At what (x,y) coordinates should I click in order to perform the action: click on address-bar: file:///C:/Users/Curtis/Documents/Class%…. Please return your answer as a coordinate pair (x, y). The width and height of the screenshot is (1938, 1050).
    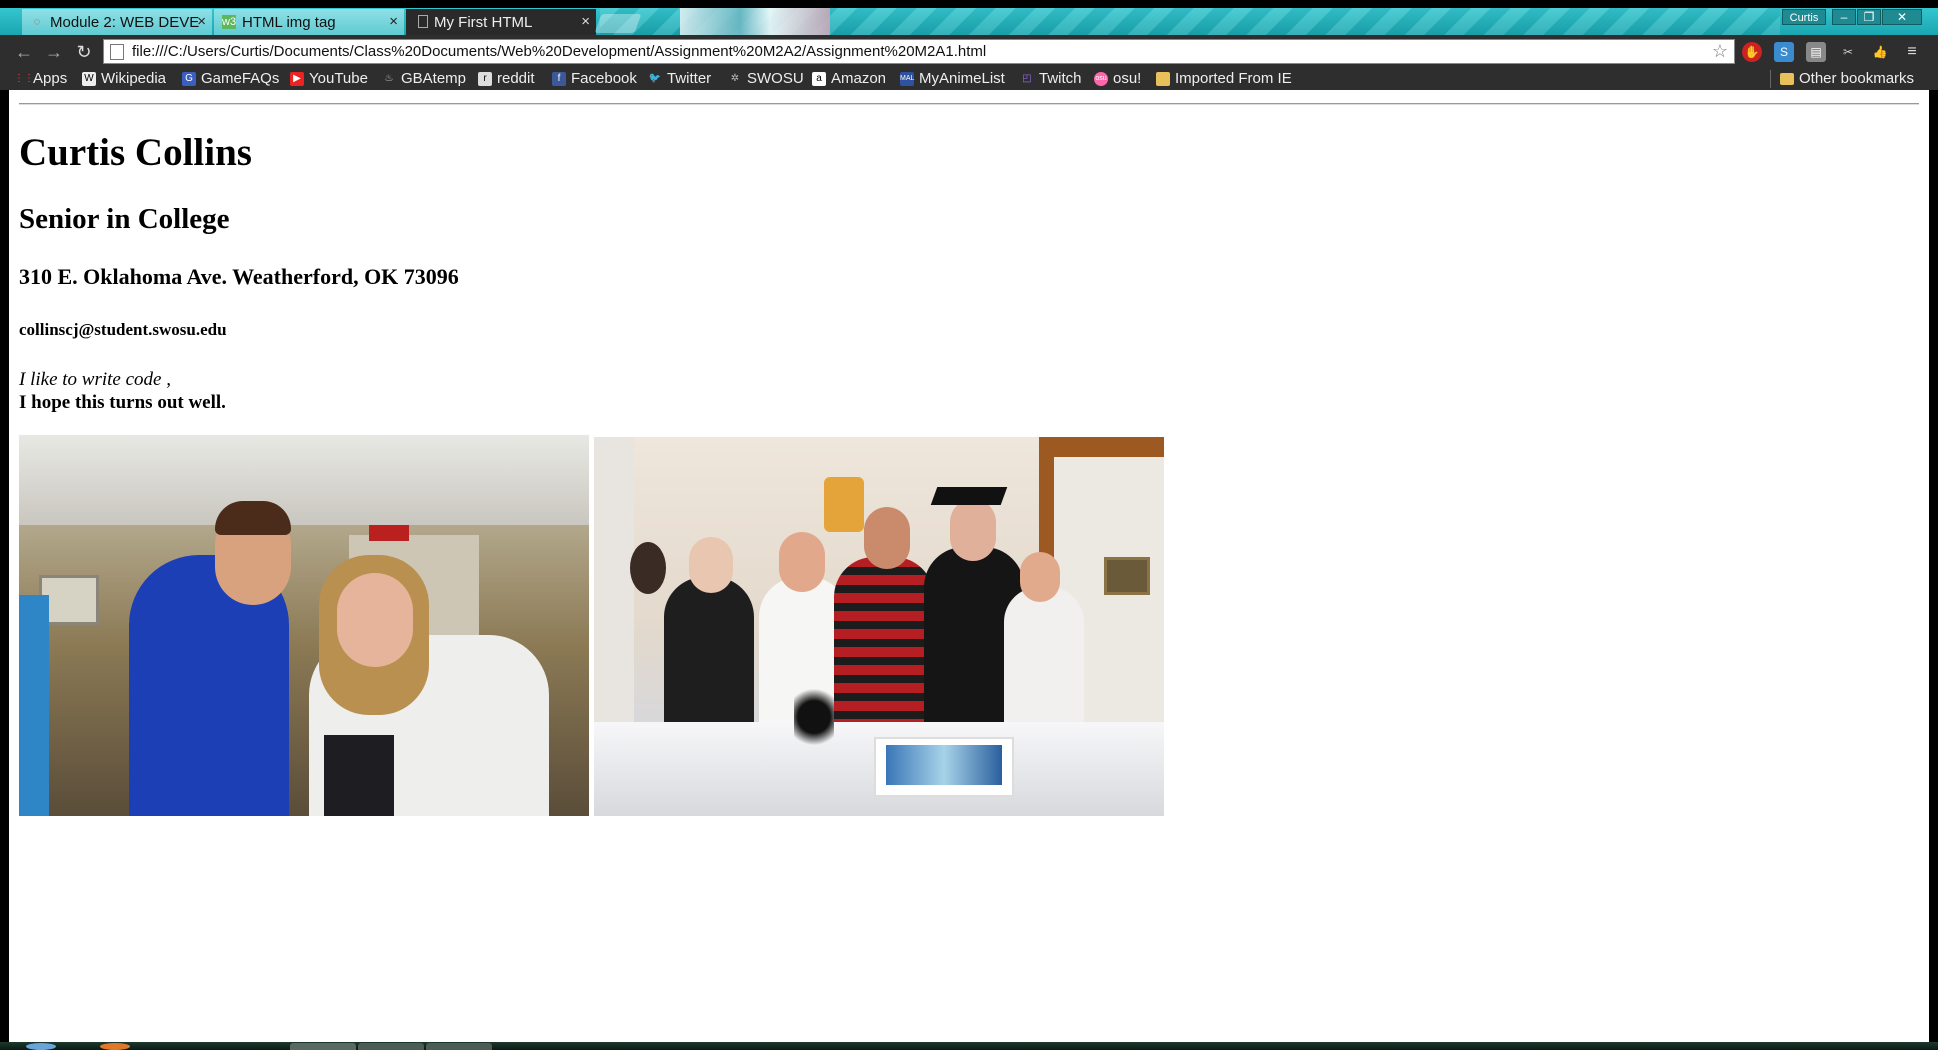
    Looking at the image, I should click on (919, 51).